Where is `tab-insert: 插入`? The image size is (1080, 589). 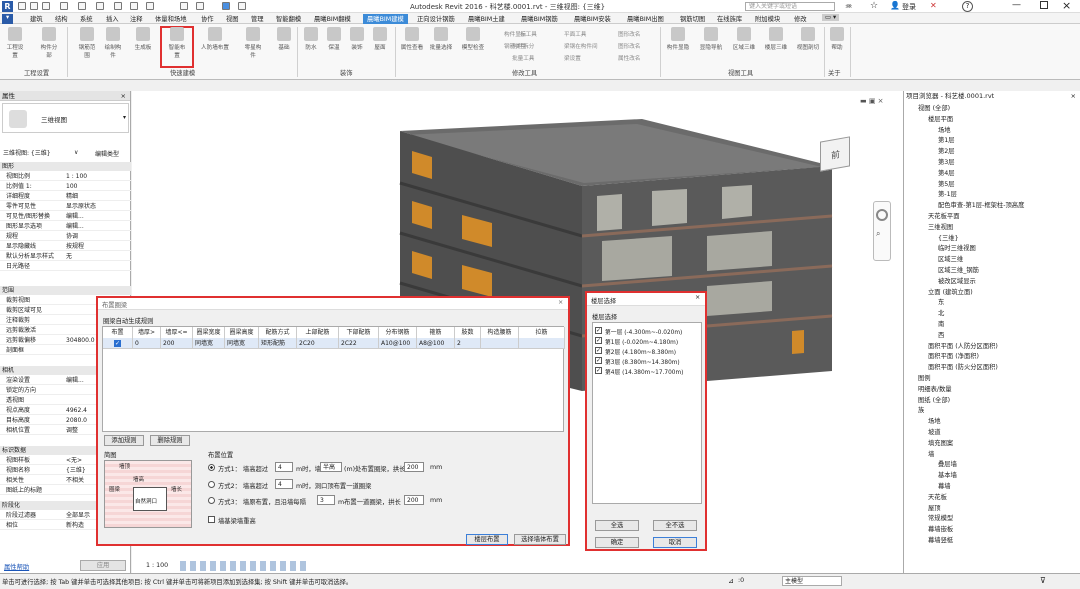 tab-insert: 插入 is located at coordinates (112, 18).